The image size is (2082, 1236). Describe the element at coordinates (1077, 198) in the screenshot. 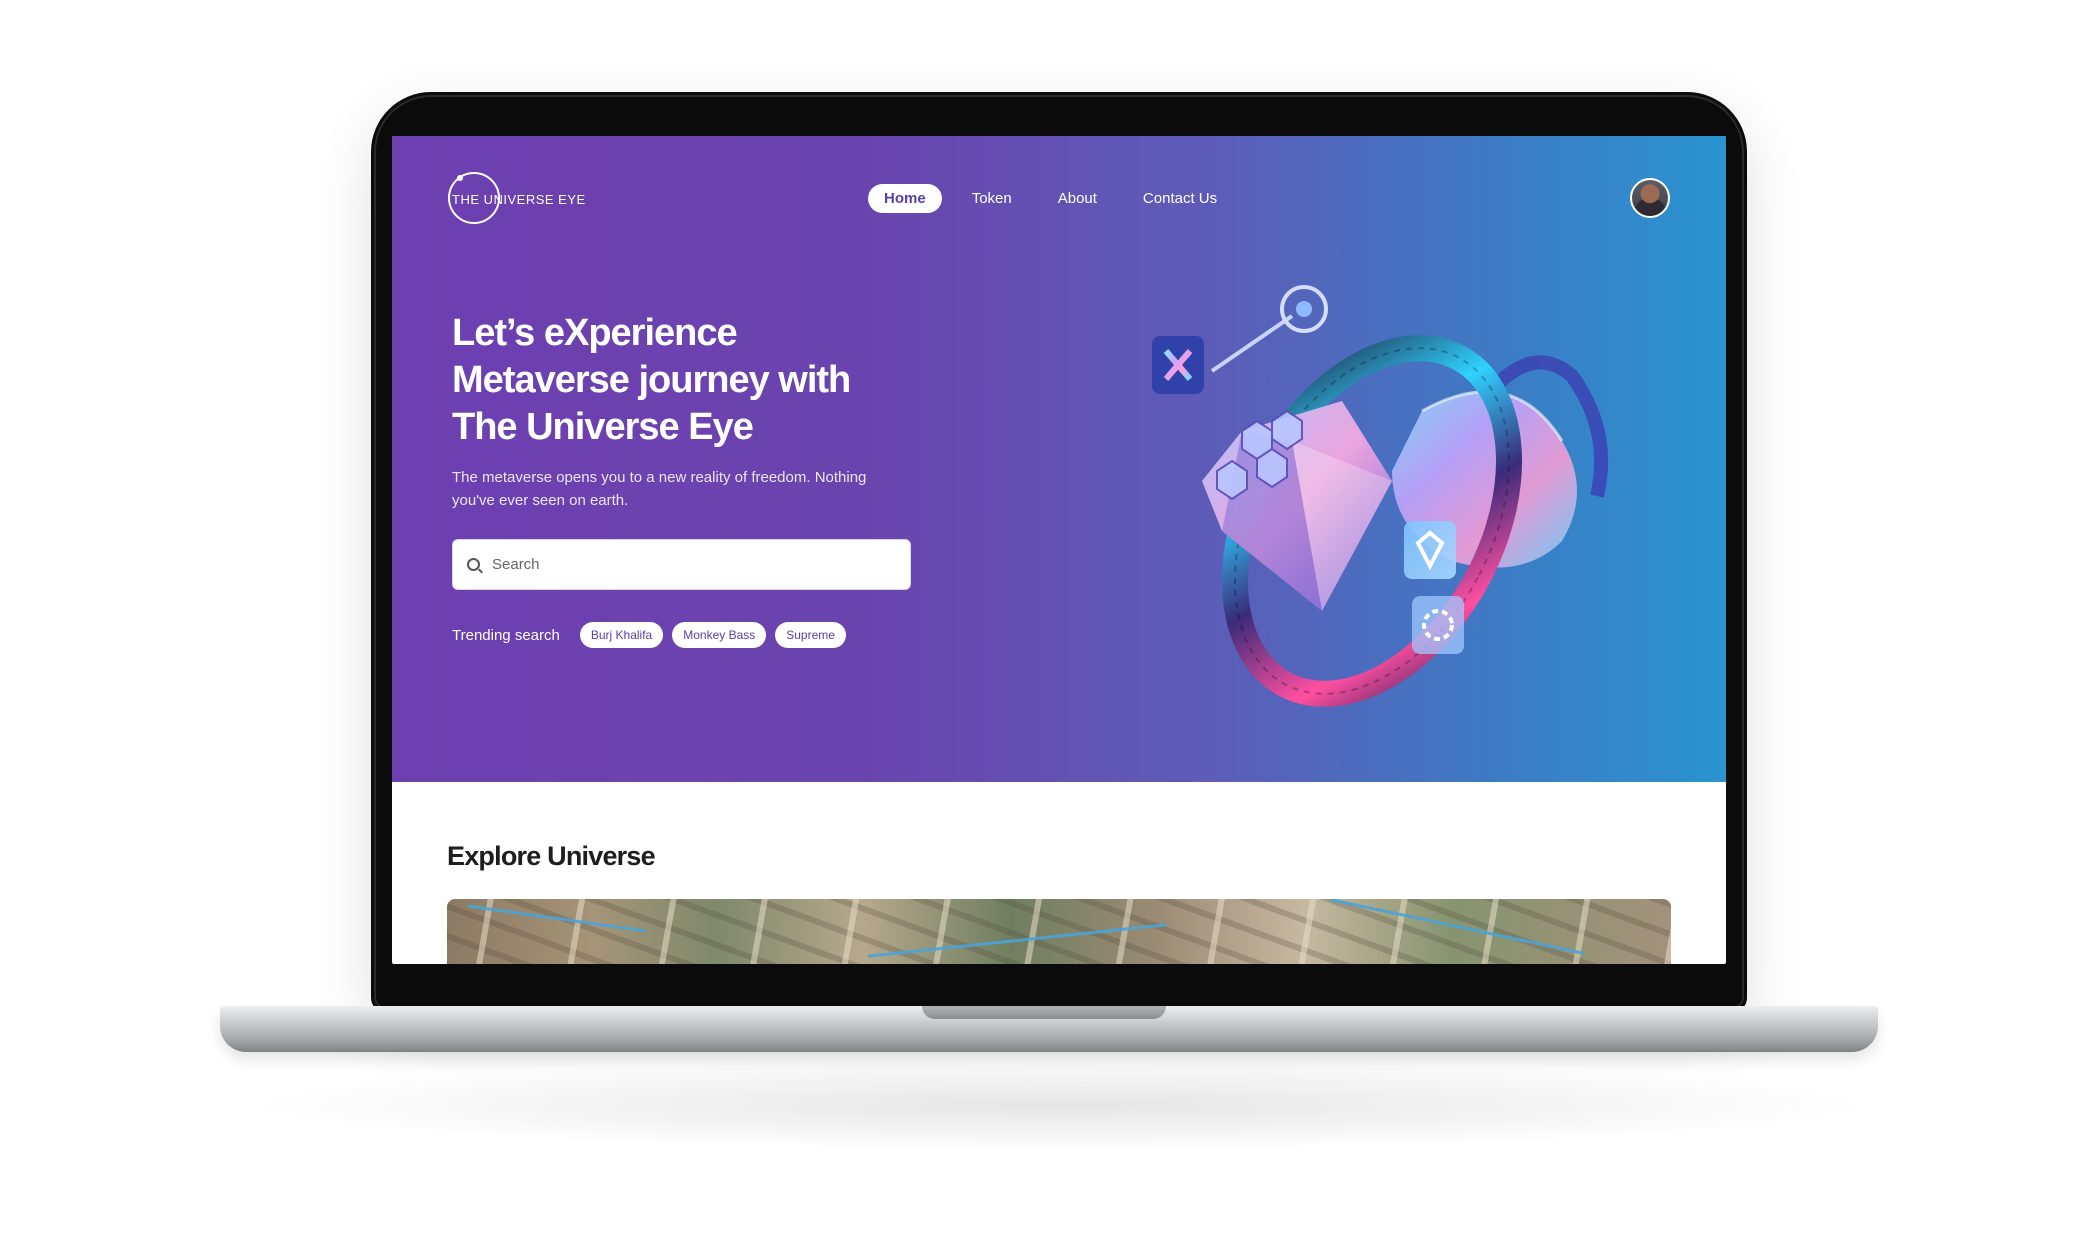

I see `nav-item-about: About` at that location.